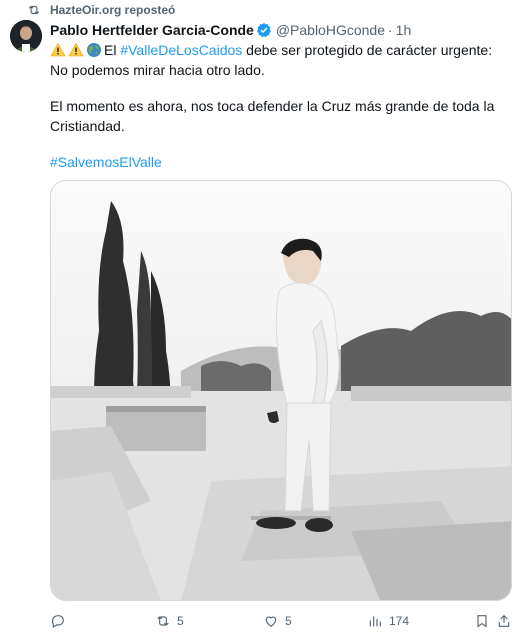 This screenshot has width=520, height=639. Describe the element at coordinates (315, 621) in the screenshot. I see `like-button: 5` at that location.